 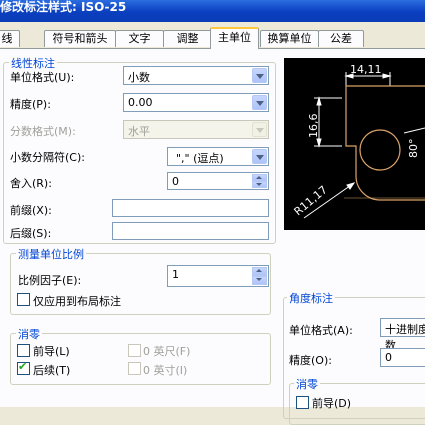 What do you see at coordinates (332, 403) in the screenshot?
I see `angular-leading-zero-label: 前导(D)` at bounding box center [332, 403].